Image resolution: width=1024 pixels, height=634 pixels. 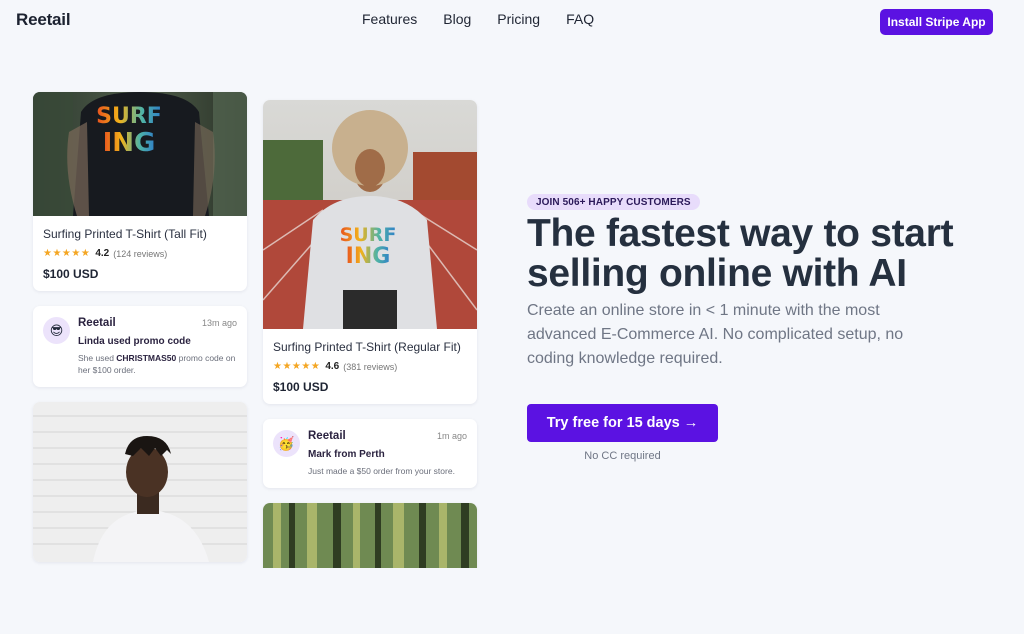 What do you see at coordinates (451, 436) in the screenshot?
I see `notification-time: 1m ago` at bounding box center [451, 436].